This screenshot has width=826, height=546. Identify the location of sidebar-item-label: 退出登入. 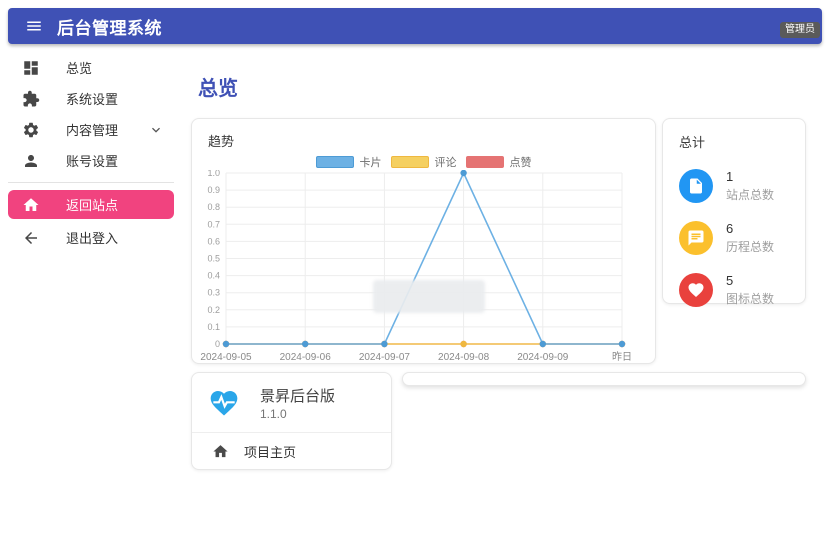
(92, 238).